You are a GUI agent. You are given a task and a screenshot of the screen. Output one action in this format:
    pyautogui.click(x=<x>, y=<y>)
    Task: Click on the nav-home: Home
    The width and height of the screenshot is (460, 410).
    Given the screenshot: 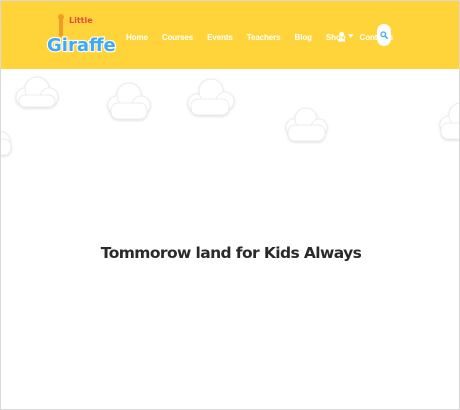 What is the action you would take?
    pyautogui.click(x=137, y=37)
    